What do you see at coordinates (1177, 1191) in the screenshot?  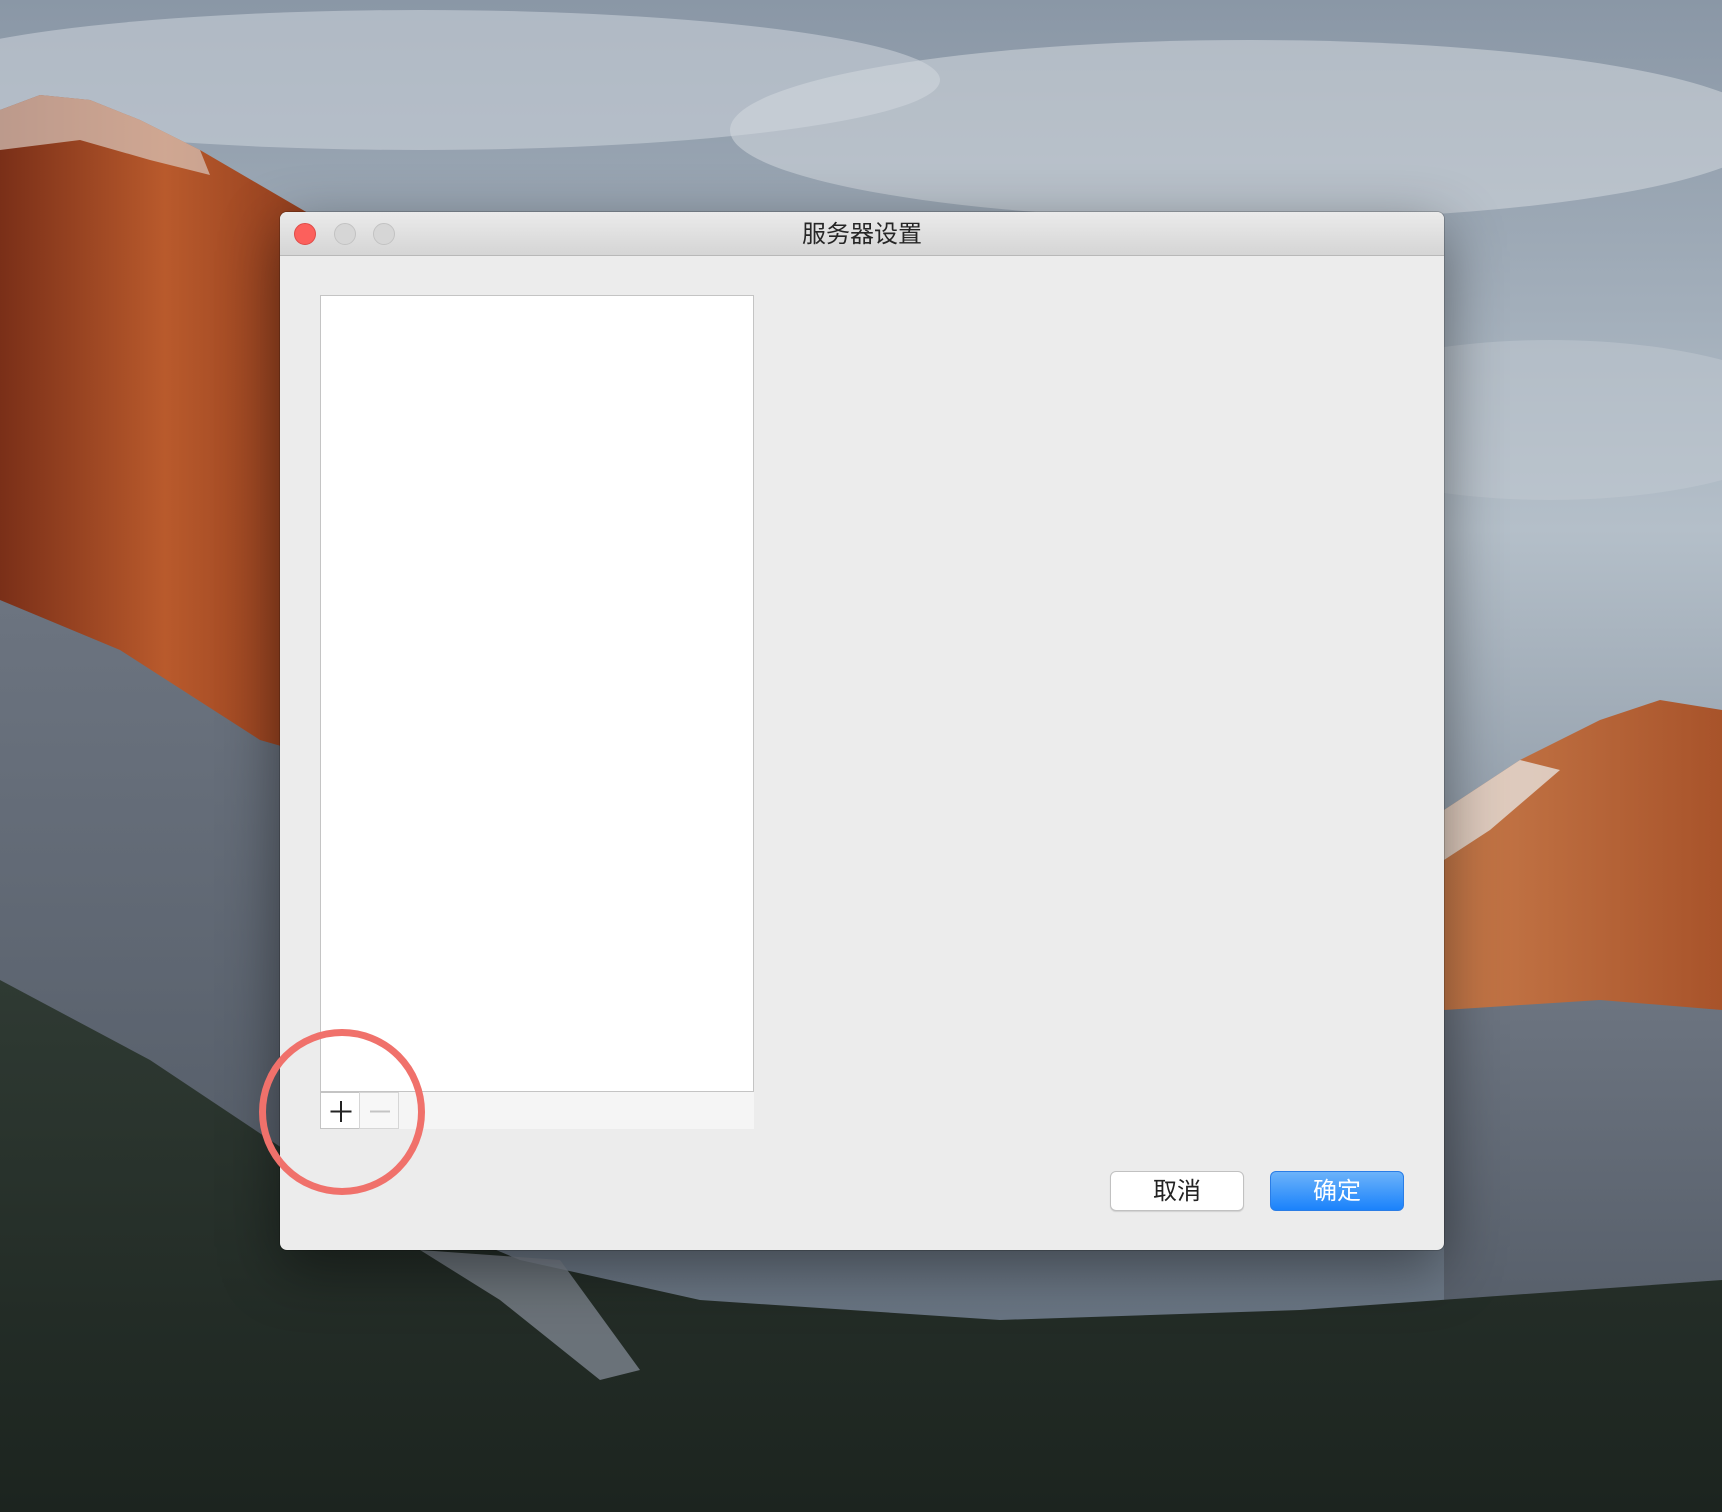 I see `cancel-button: 取消` at bounding box center [1177, 1191].